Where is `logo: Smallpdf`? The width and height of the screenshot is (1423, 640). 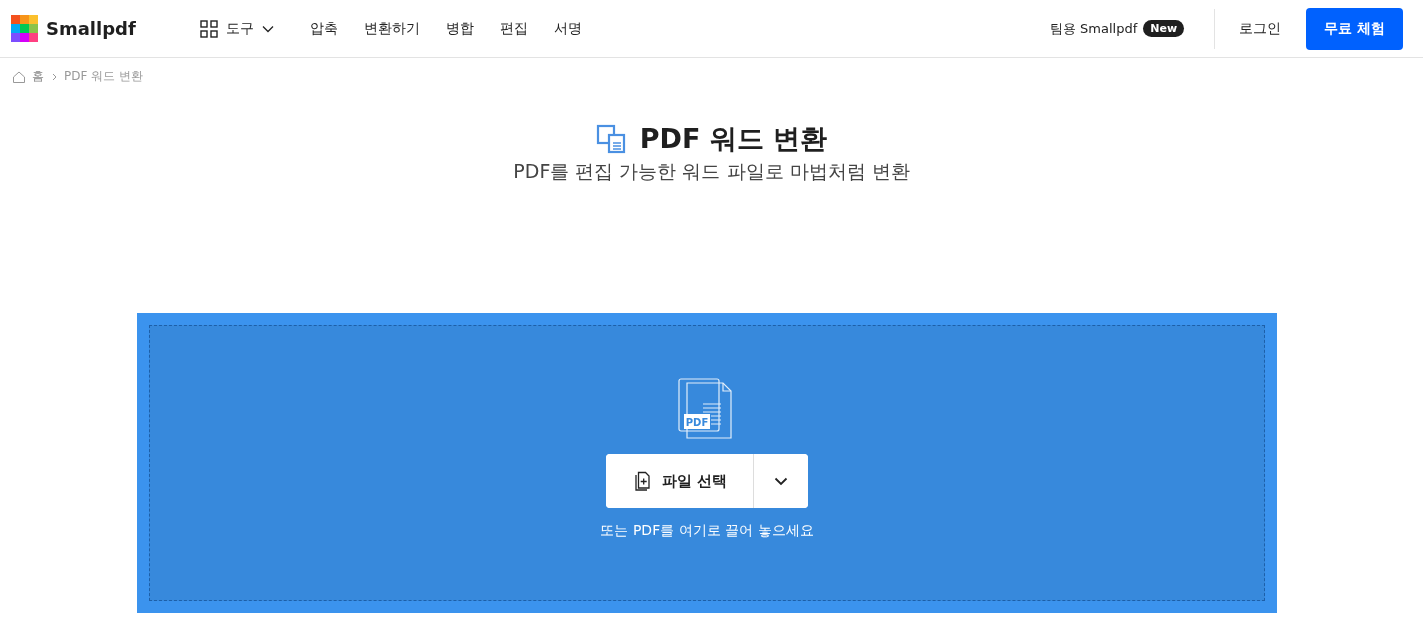
logo: Smallpdf is located at coordinates (73, 28).